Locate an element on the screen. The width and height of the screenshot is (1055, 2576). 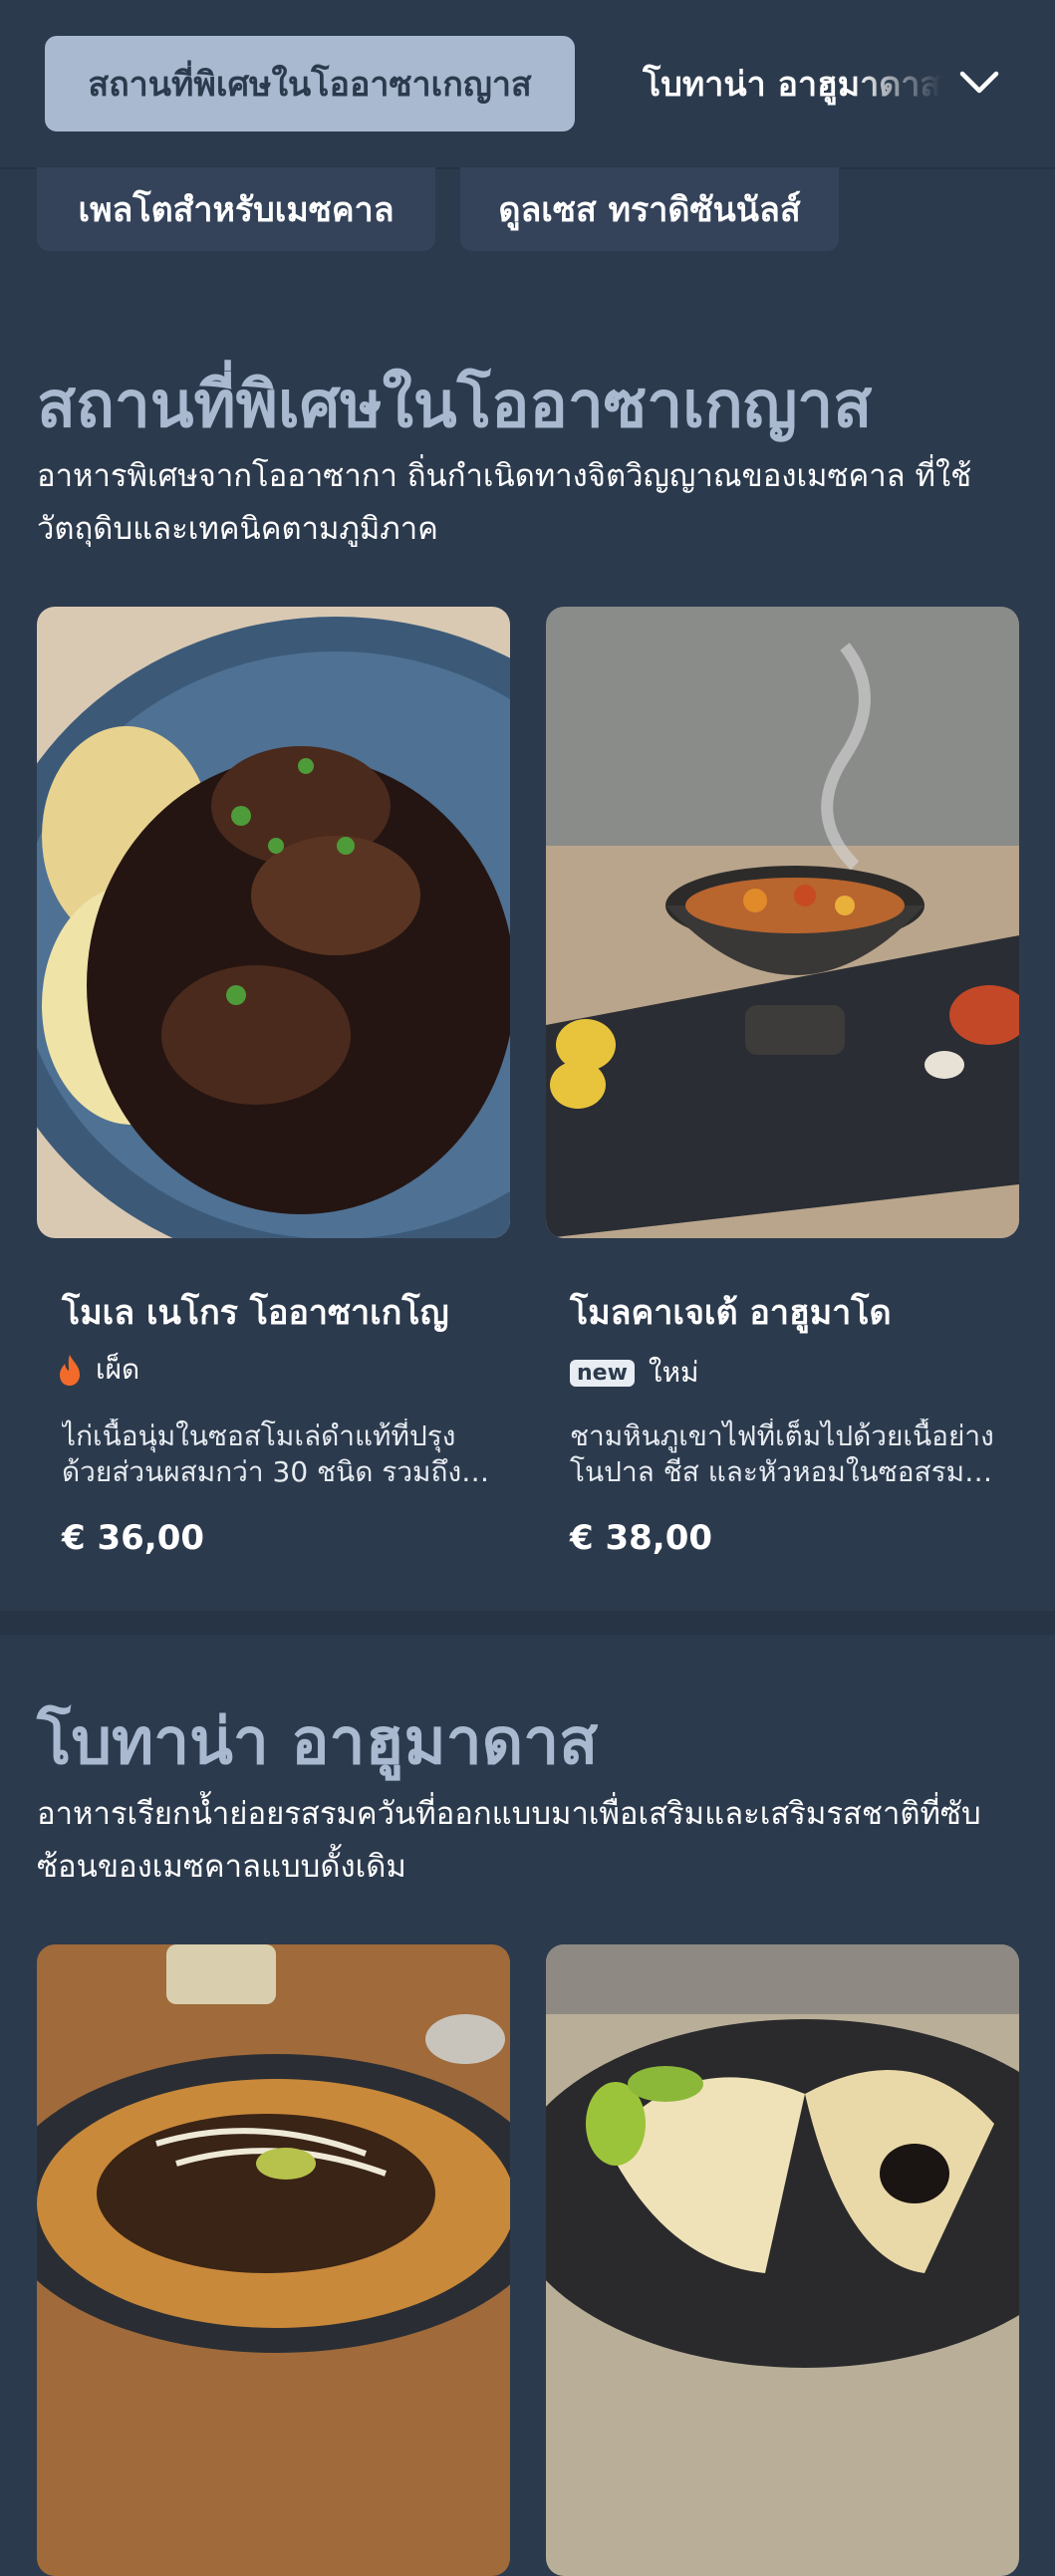
section-title: สถานที่พิเศษในโออาซาเกญาส is located at coordinates (455, 405).